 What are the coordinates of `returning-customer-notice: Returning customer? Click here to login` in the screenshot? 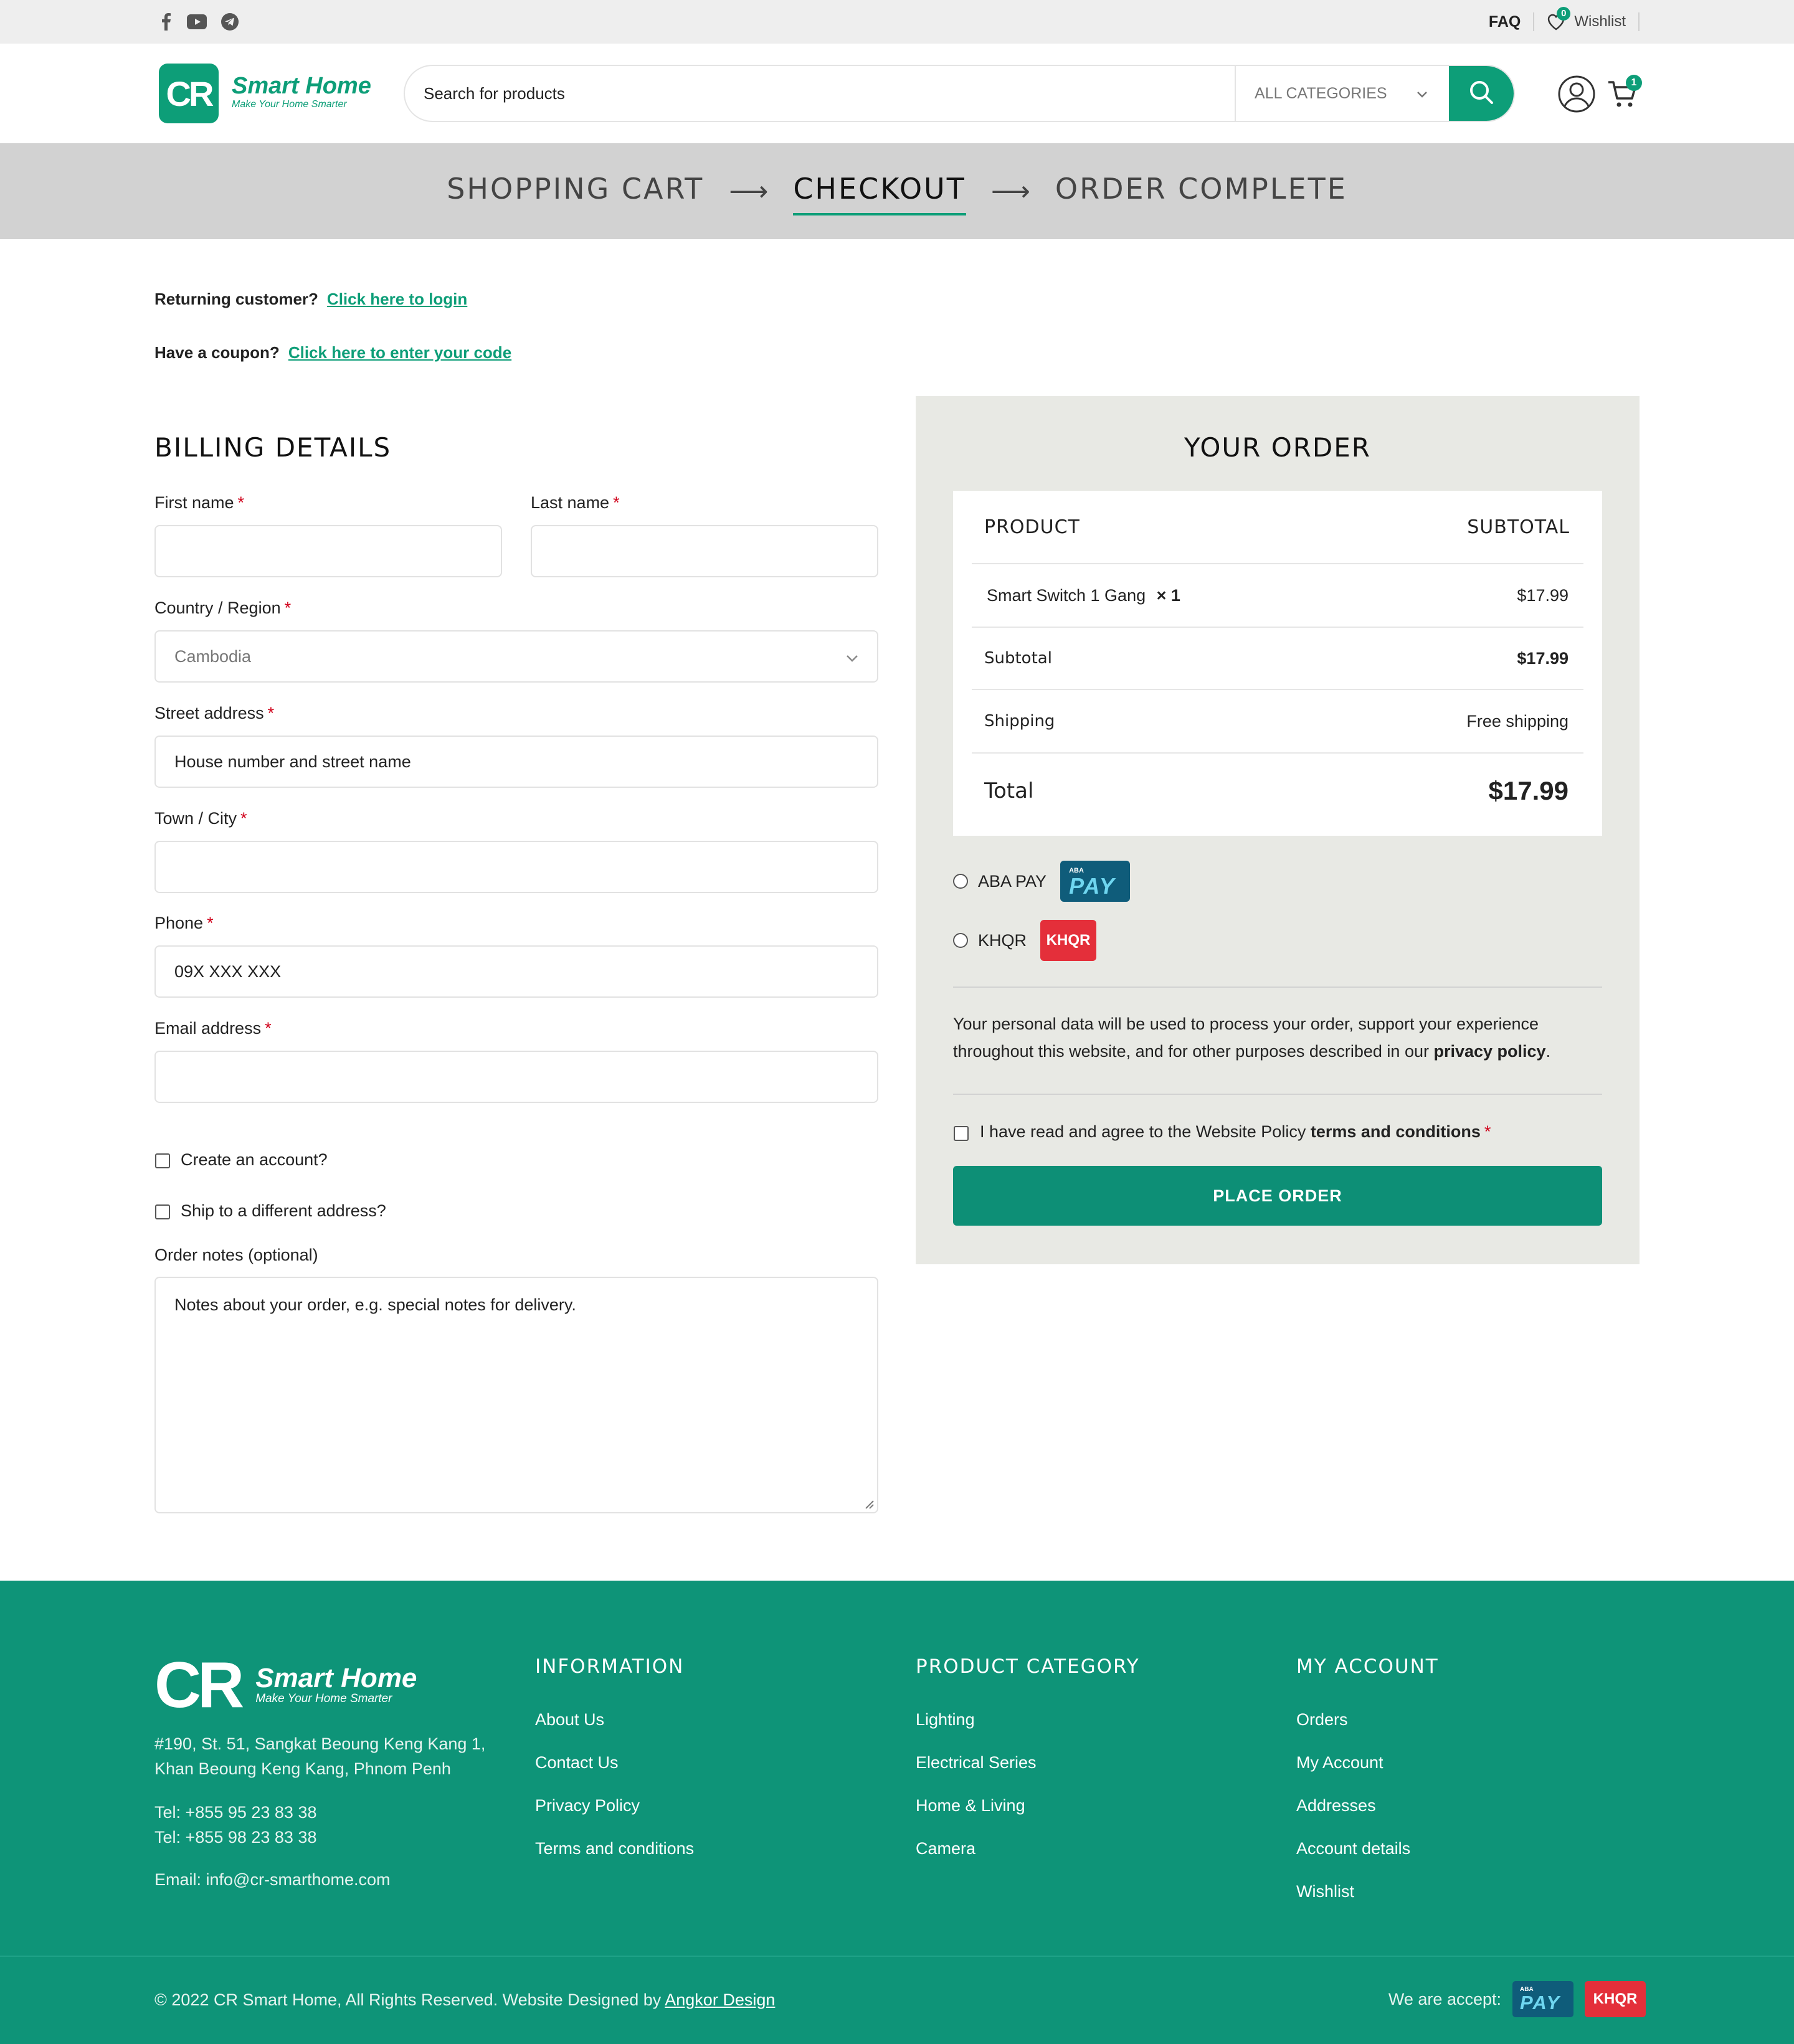 It's located at (310, 299).